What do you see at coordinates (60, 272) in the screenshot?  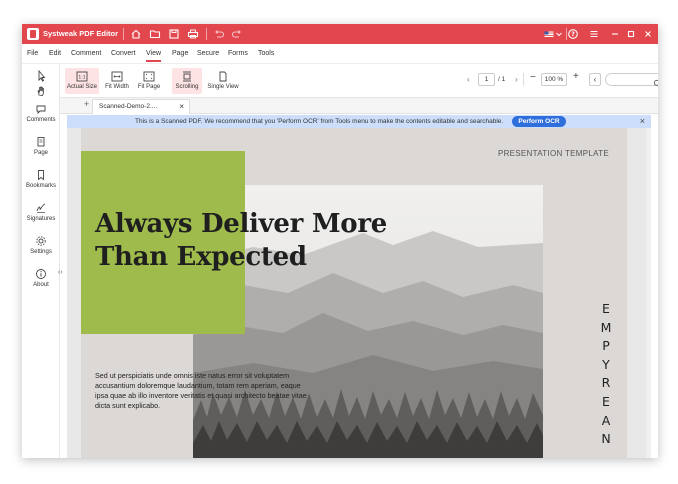 I see `collapse-handle-icon: ‹›` at bounding box center [60, 272].